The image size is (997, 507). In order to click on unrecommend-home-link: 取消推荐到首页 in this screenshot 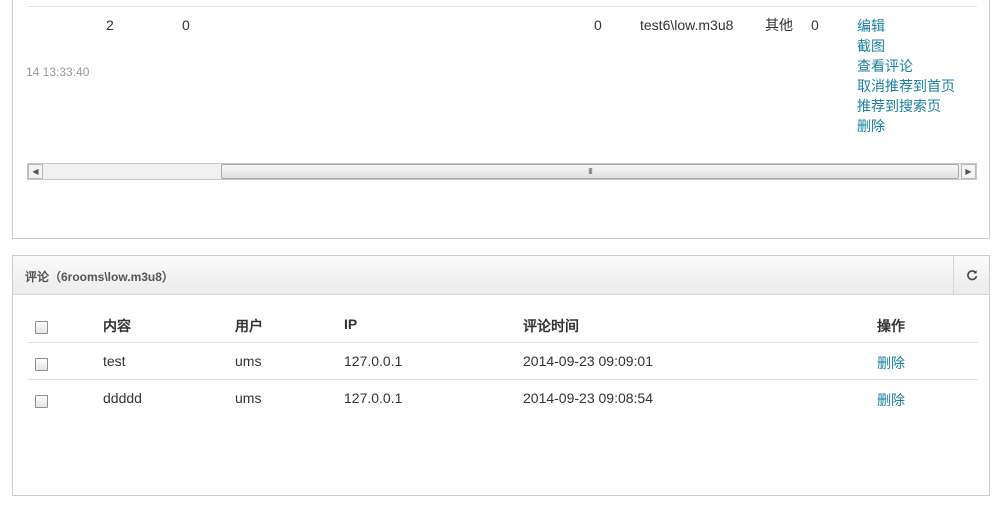, I will do `click(906, 86)`.